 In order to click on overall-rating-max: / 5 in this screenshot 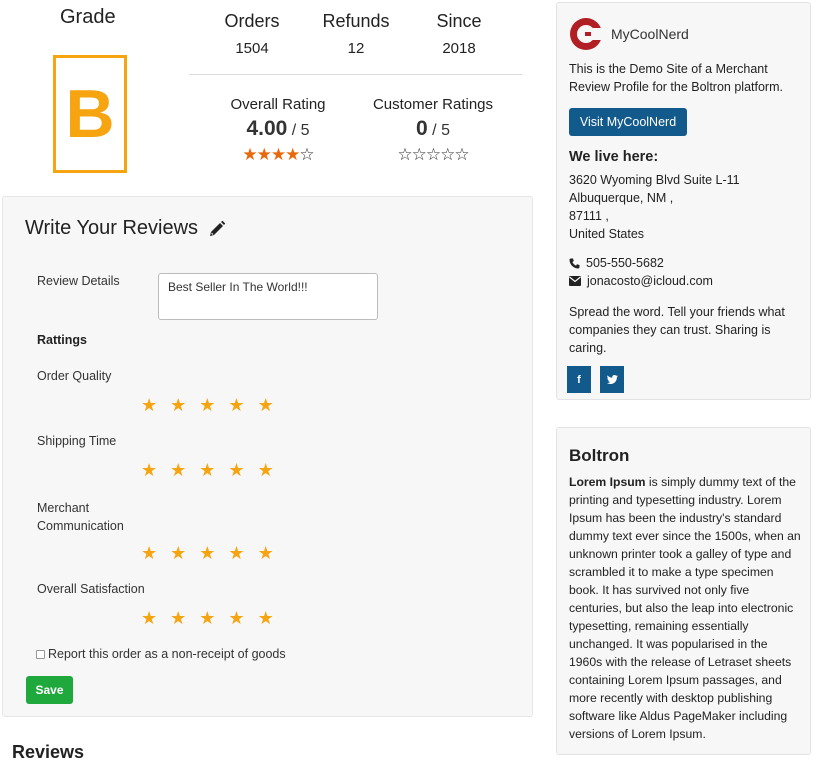, I will do `click(300, 130)`.